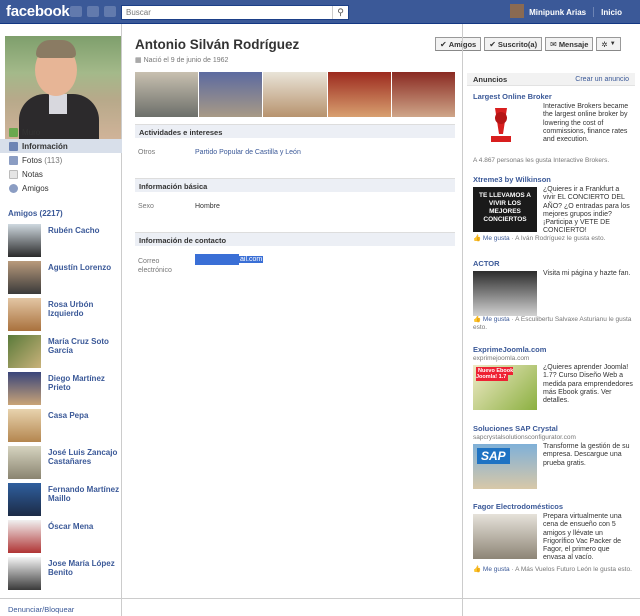 Image resolution: width=640 pixels, height=616 pixels. I want to click on interests-label: Otros, so click(147, 152).